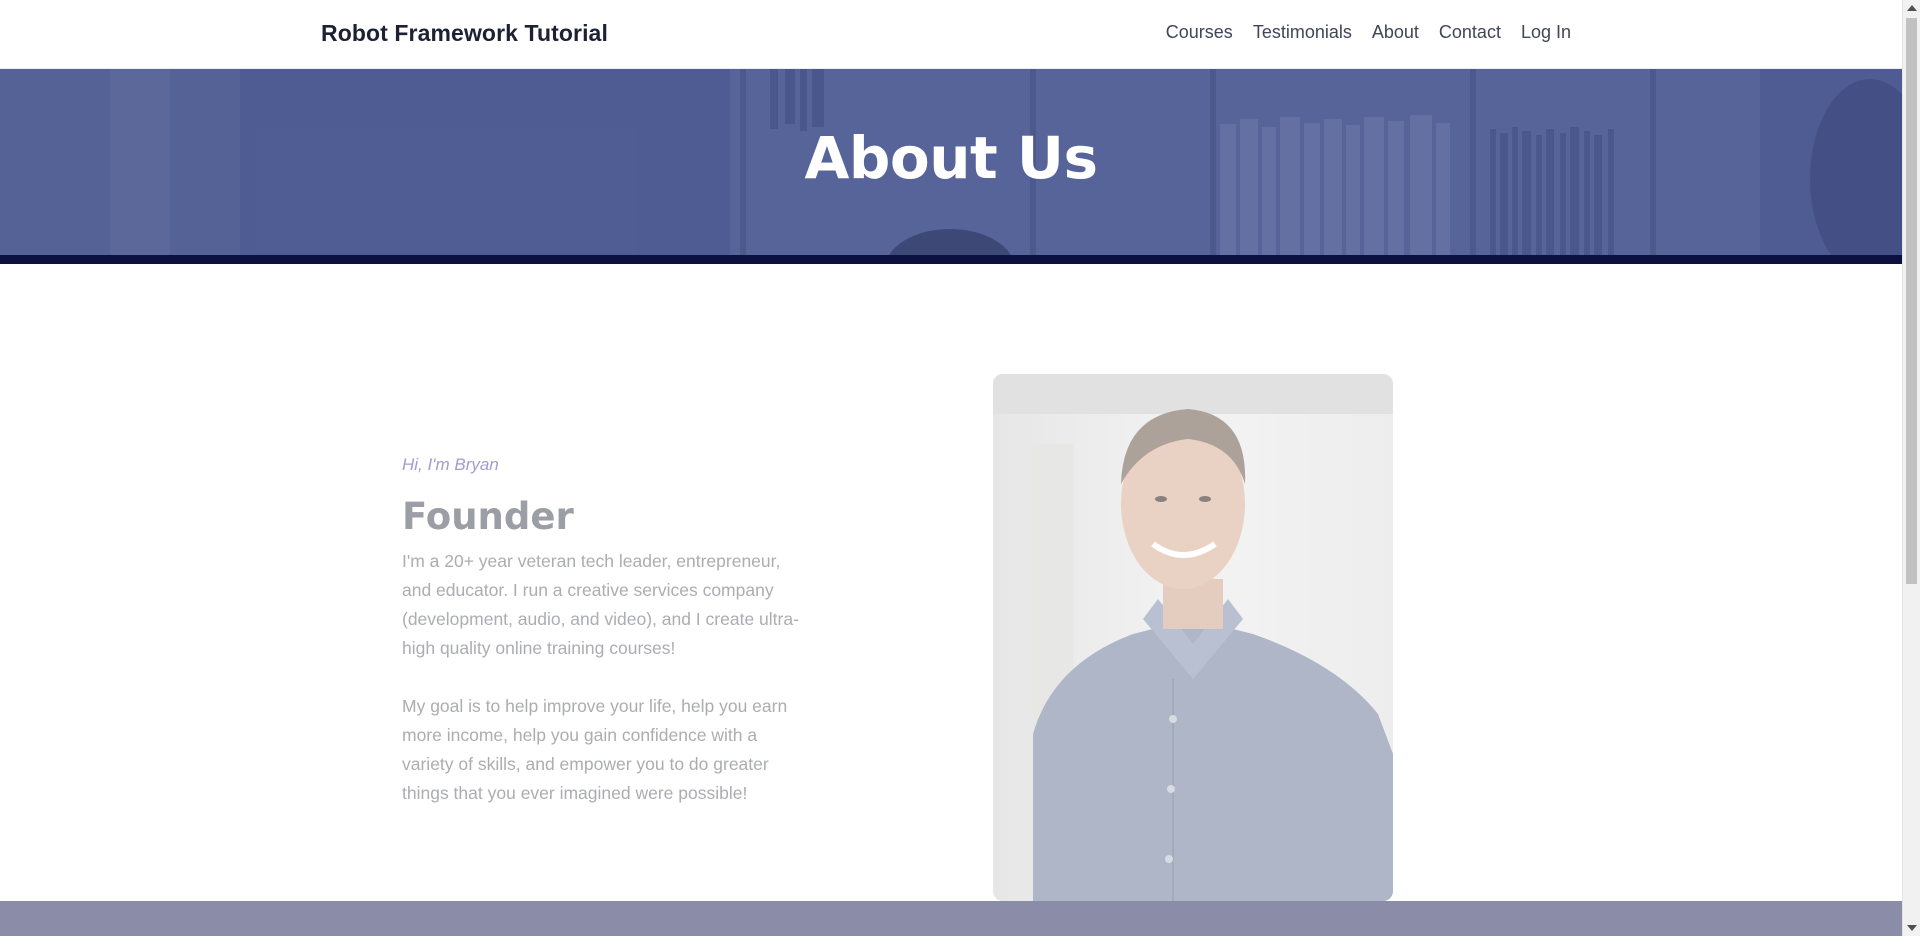  I want to click on nav-log-in: Log In, so click(1546, 32).